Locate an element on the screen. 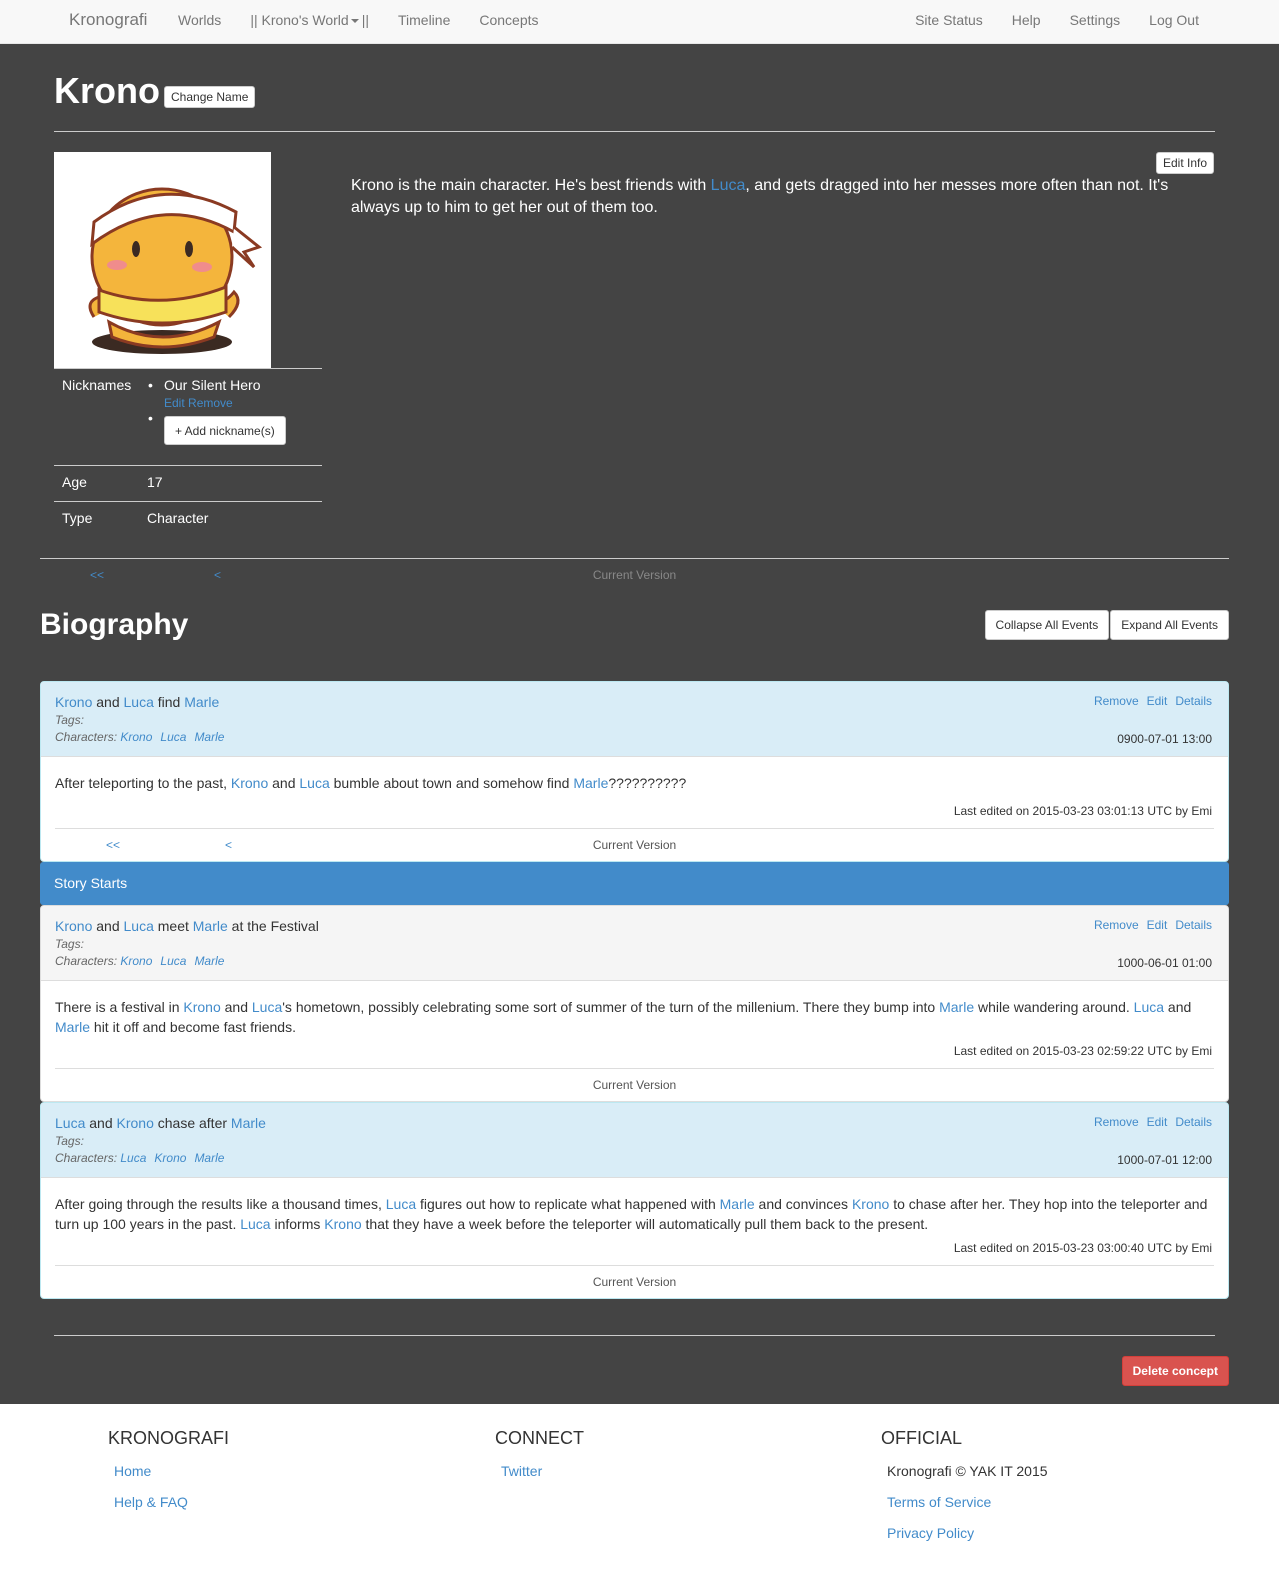  edit-info-button: Edit Info is located at coordinates (1184, 163).